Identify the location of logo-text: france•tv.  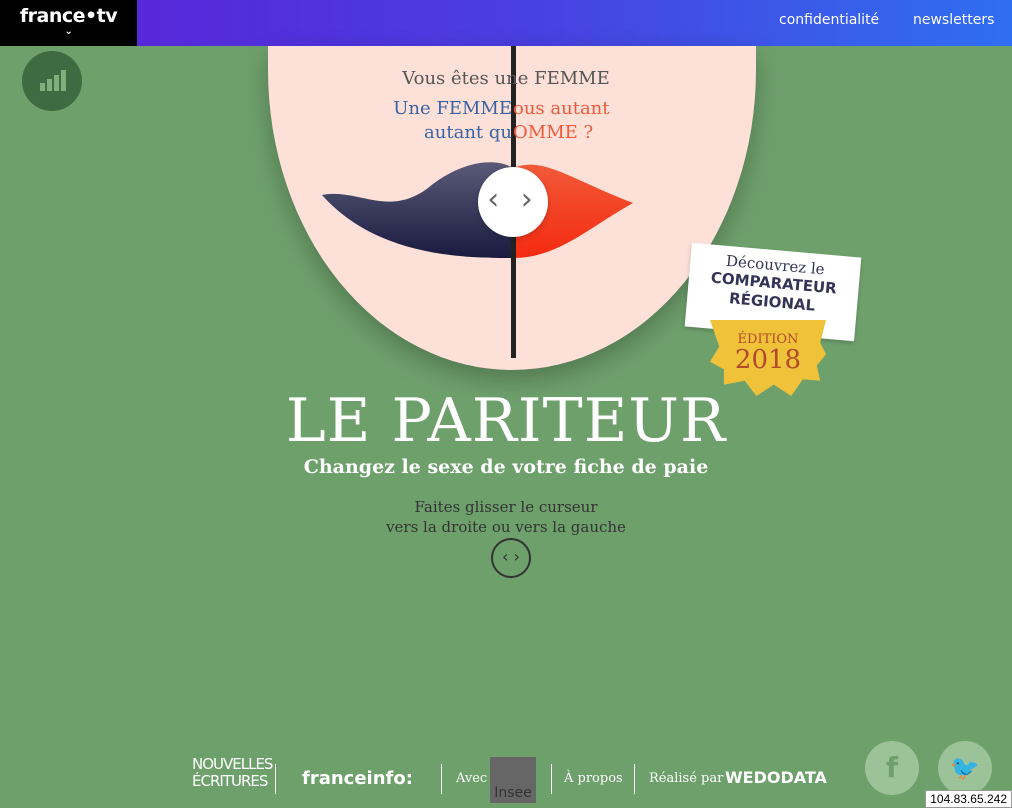
(68, 16).